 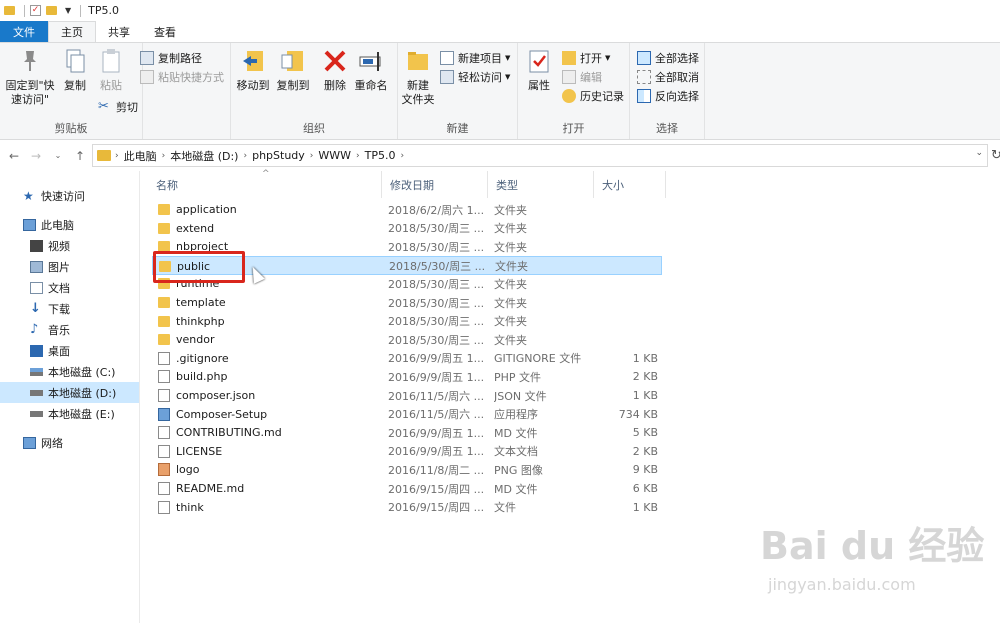 I want to click on file-type-cell: GITIGNORE 文件, so click(x=538, y=359).